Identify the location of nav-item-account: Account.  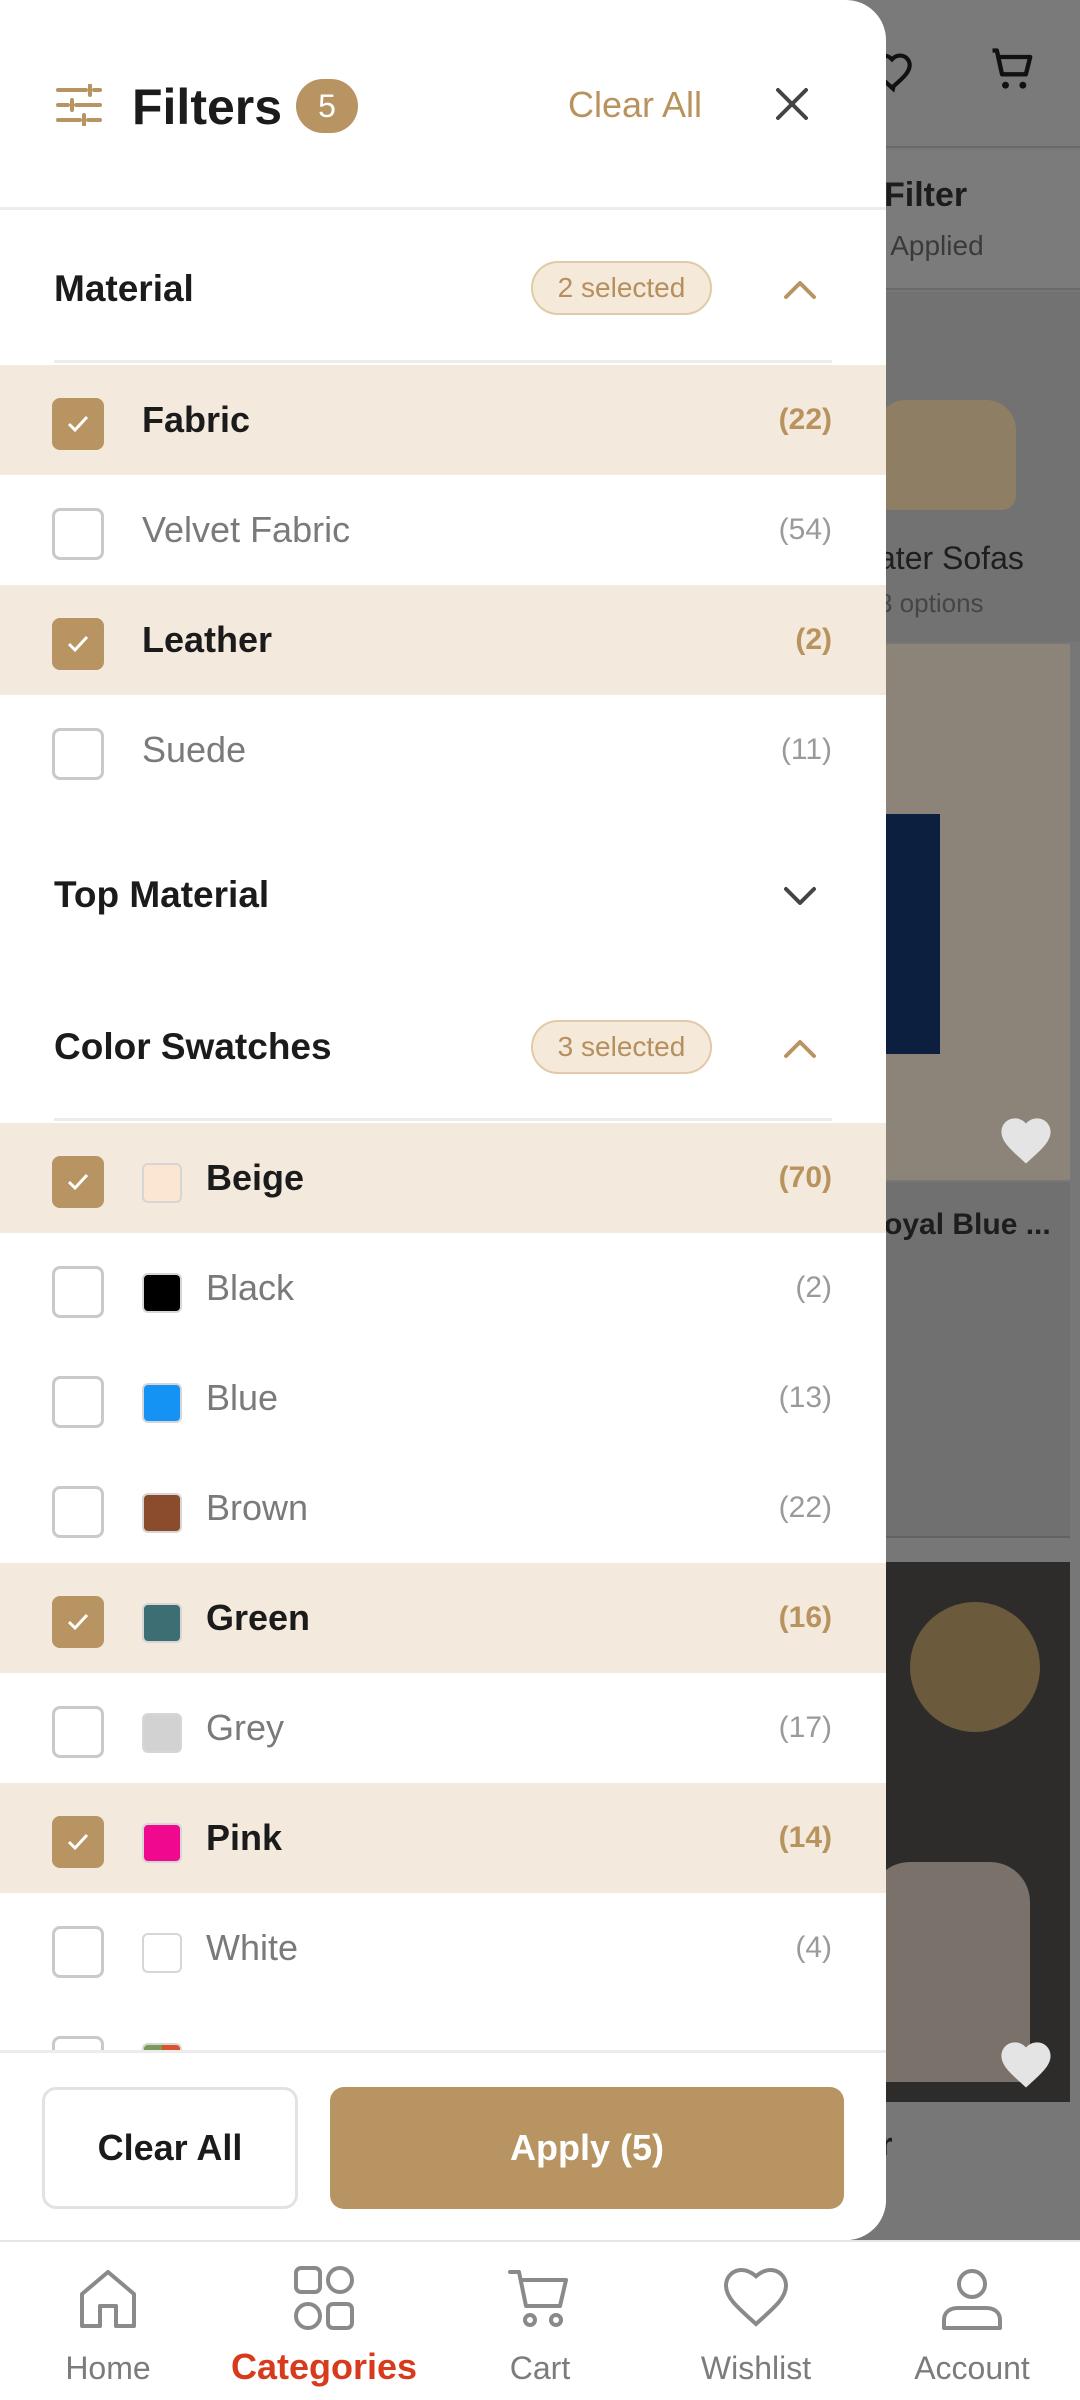
(972, 2321).